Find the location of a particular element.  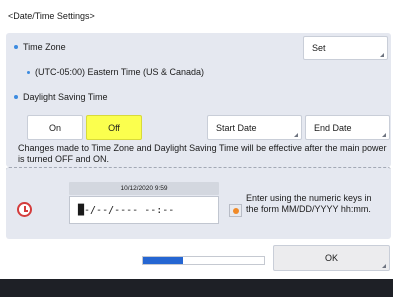

set-time-zone-button: Set is located at coordinates (345, 48).